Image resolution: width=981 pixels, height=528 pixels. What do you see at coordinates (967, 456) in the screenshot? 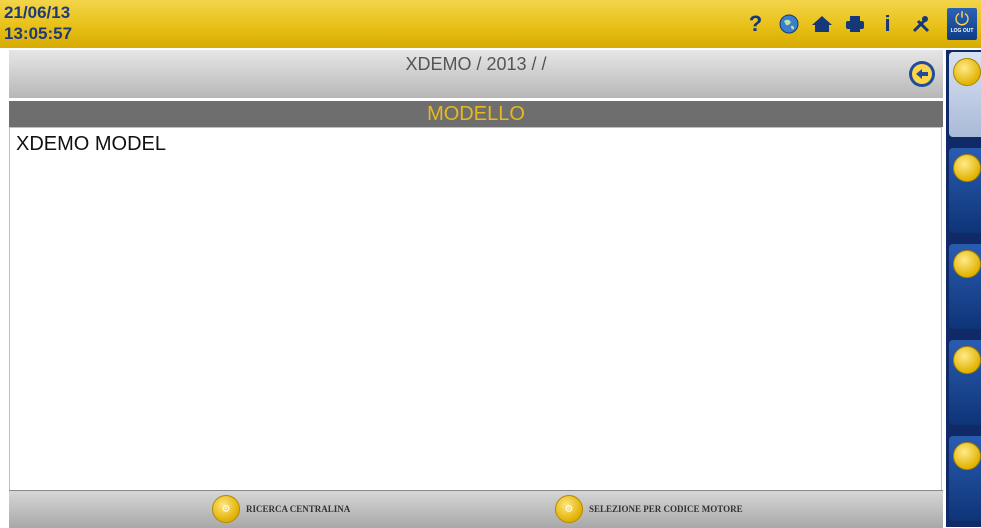
I see `flag-icon` at bounding box center [967, 456].